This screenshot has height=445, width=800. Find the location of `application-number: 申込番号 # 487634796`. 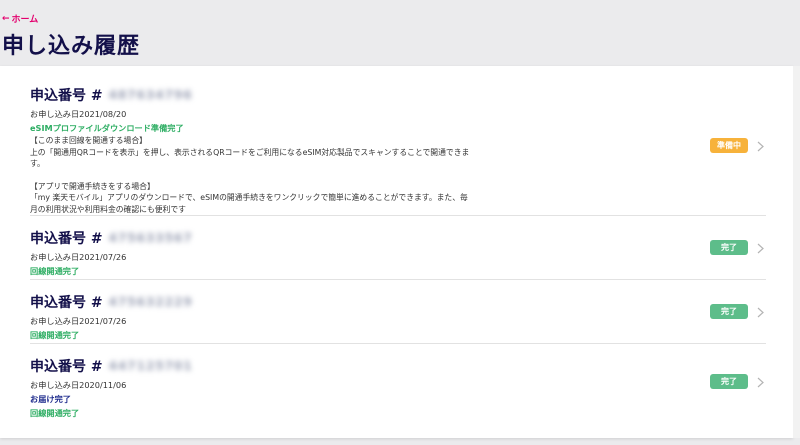

application-number: 申込番号 # 487634796 is located at coordinates (398, 95).